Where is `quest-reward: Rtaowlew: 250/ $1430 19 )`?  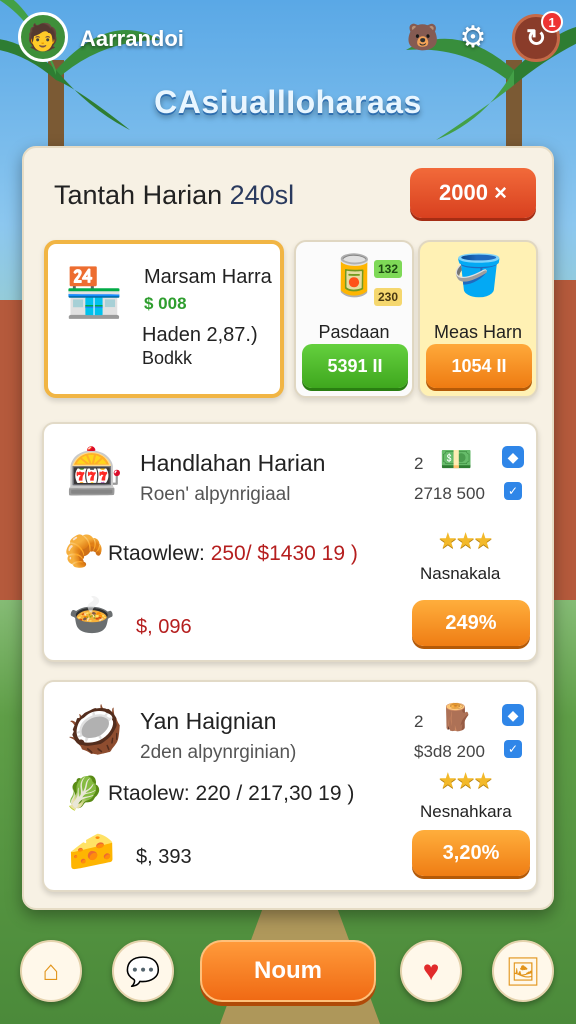
quest-reward: Rtaowlew: 250/ $1430 19 ) is located at coordinates (233, 554).